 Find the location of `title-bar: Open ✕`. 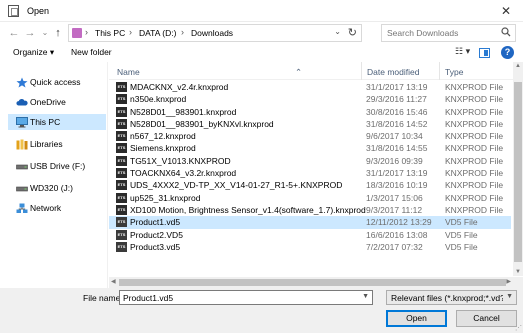

title-bar: Open ✕ is located at coordinates (261, 11).